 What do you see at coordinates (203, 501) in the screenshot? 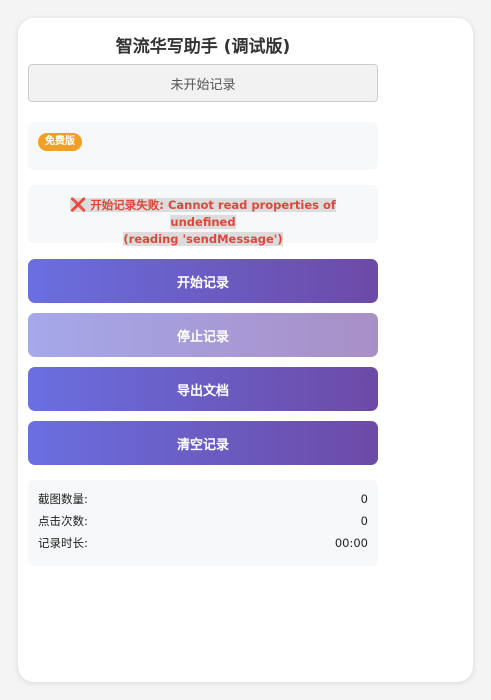
I see `stat-screenshots: 截图数量: 0` at bounding box center [203, 501].